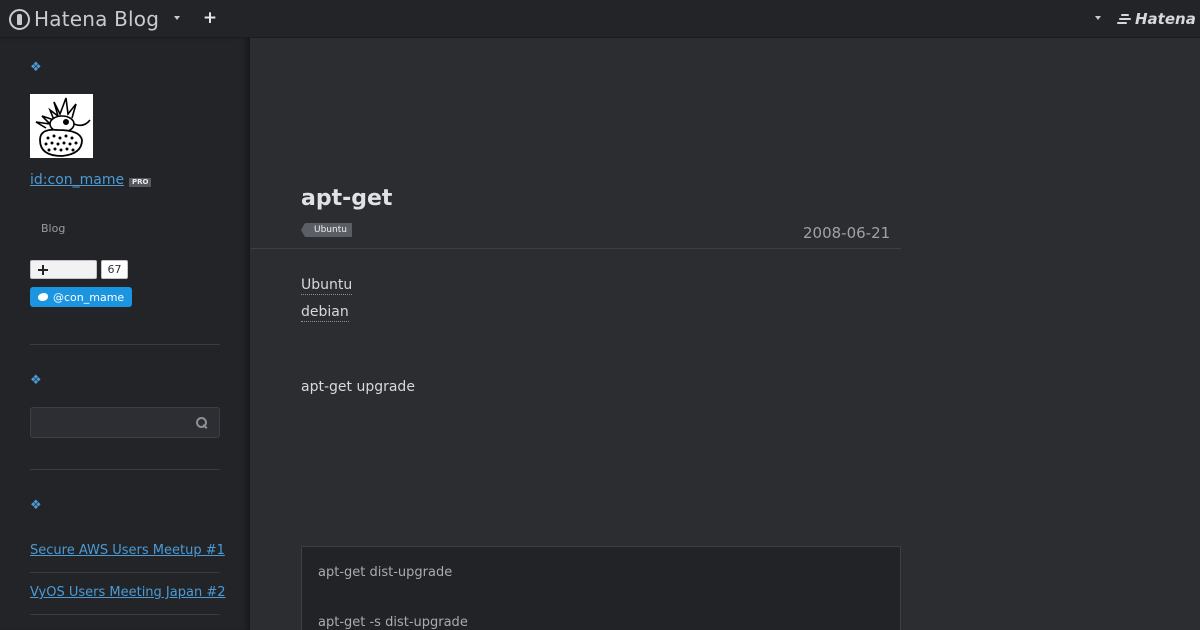  What do you see at coordinates (140, 182) in the screenshot?
I see `pro-badge: PRO` at bounding box center [140, 182].